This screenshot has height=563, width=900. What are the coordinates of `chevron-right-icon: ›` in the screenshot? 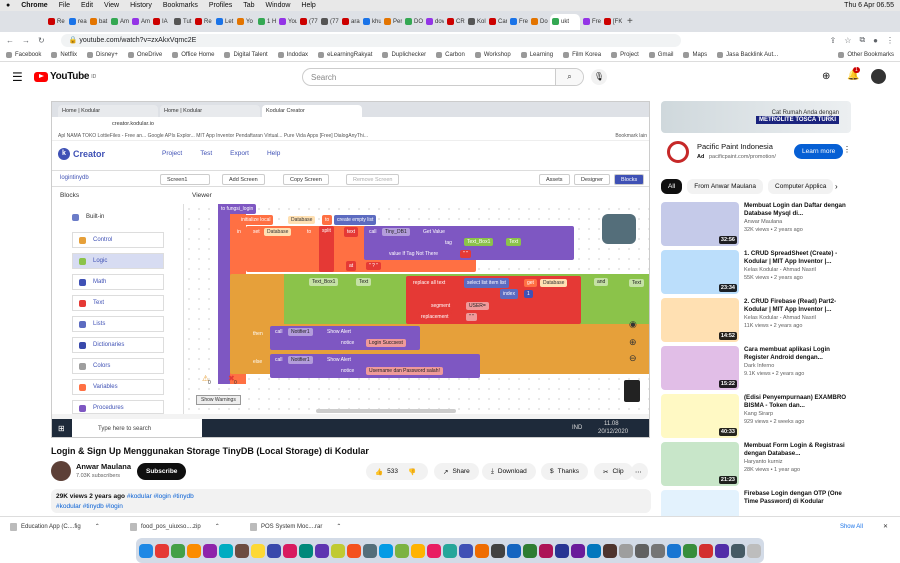 It's located at (836, 186).